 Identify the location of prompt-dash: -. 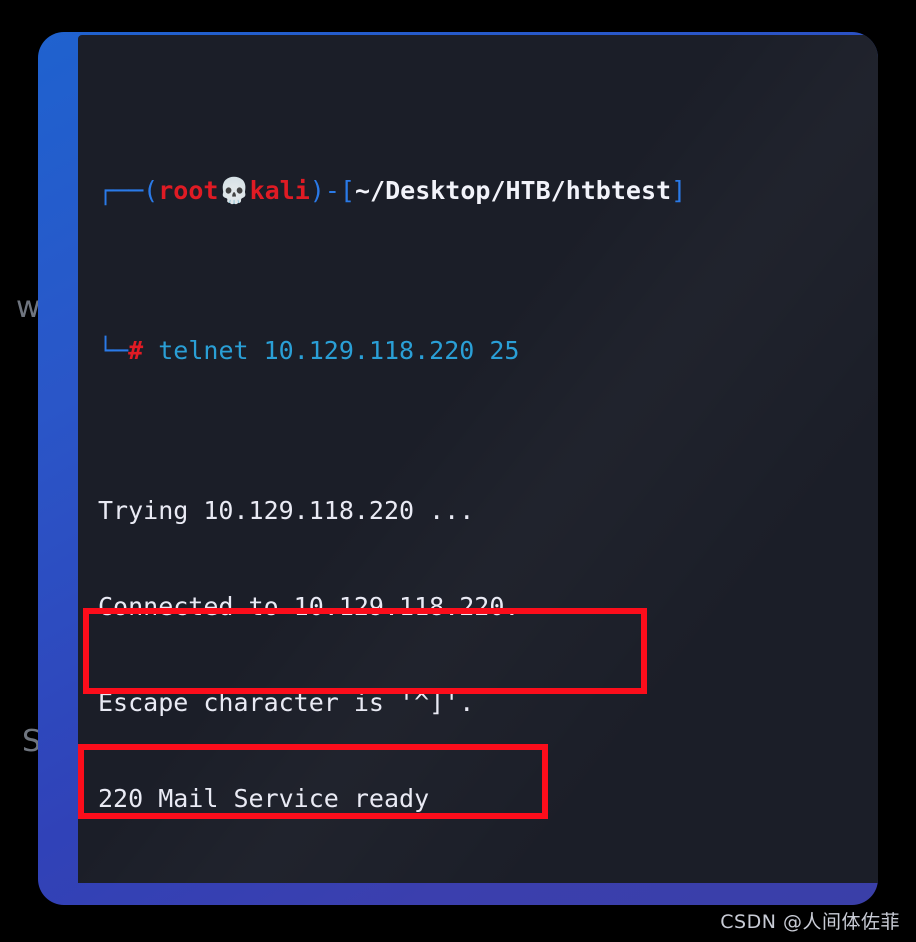
(332, 190).